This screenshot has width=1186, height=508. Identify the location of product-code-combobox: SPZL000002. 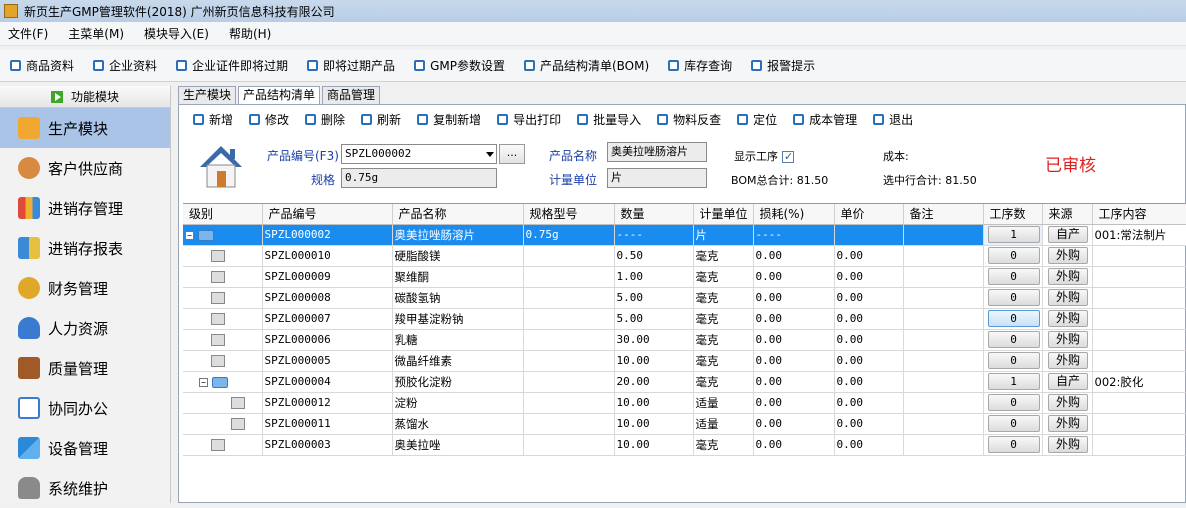
(419, 154).